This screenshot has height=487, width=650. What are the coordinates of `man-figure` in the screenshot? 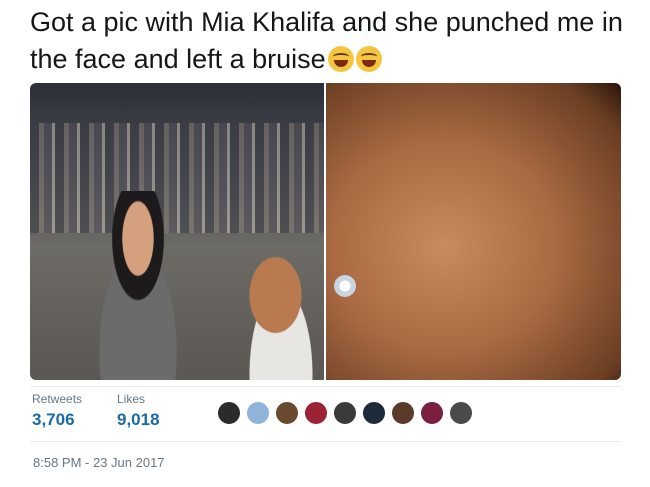 It's located at (281, 301).